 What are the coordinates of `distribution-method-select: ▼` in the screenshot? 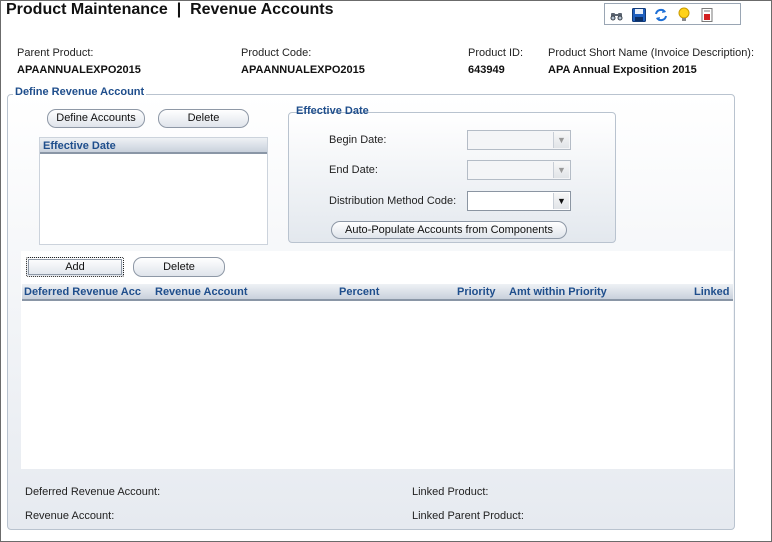 It's located at (519, 201).